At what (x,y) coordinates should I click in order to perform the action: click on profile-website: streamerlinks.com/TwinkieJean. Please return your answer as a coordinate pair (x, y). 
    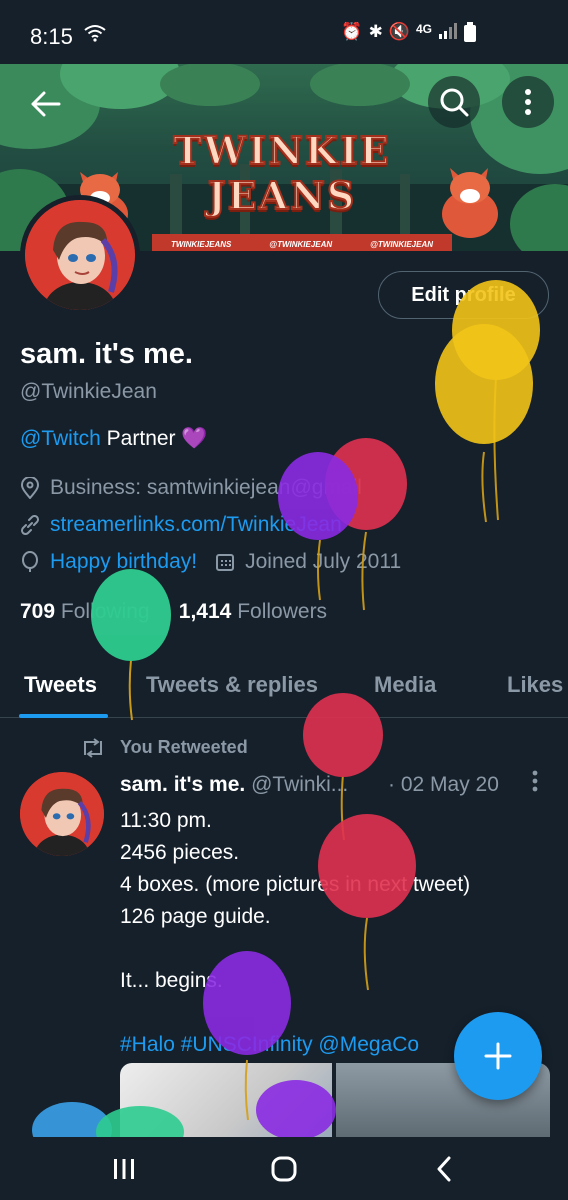
    Looking at the image, I should click on (181, 525).